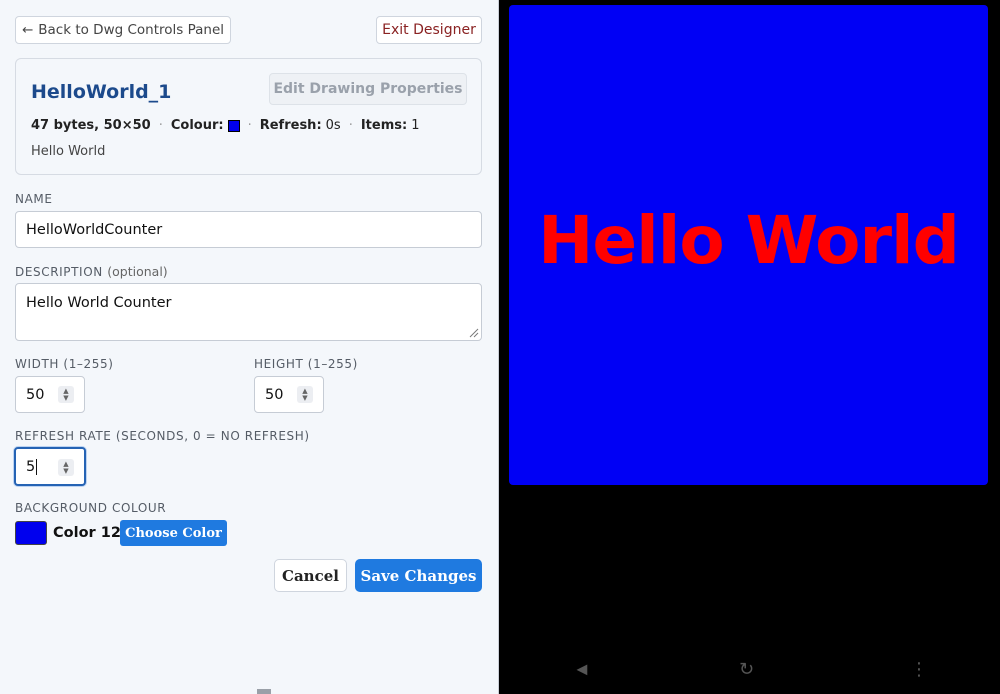 The image size is (1000, 694). I want to click on items-value: 1, so click(415, 125).